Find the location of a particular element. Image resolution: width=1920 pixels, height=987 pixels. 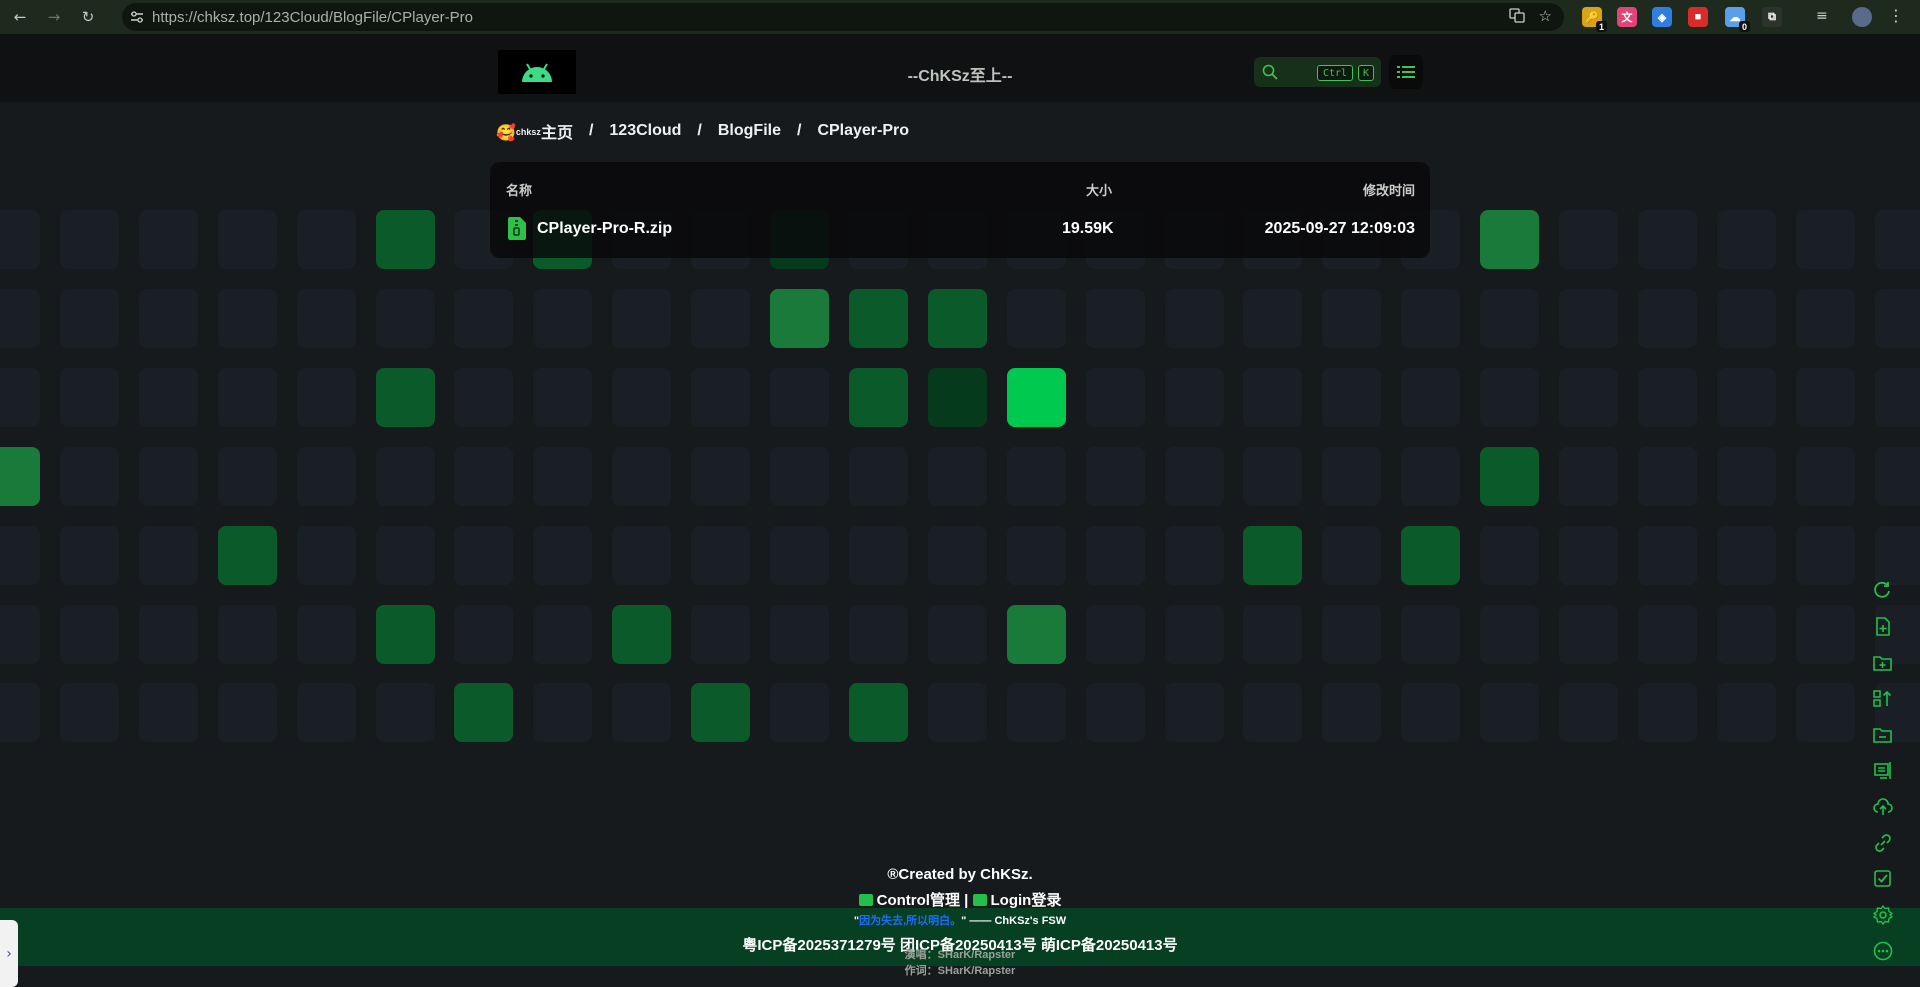

toolbar-upload-button is located at coordinates (1883, 807).